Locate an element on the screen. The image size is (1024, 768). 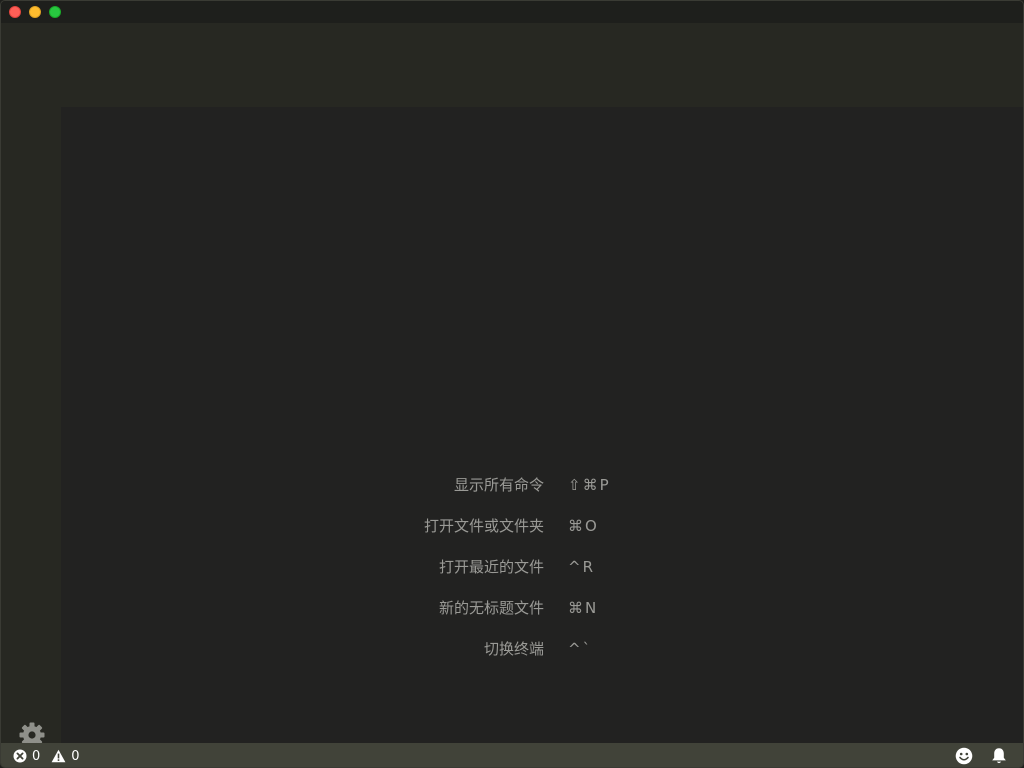
watermark-entry-show-all-commands: 显示所有命令 ⇧⌘P is located at coordinates (581, 484).